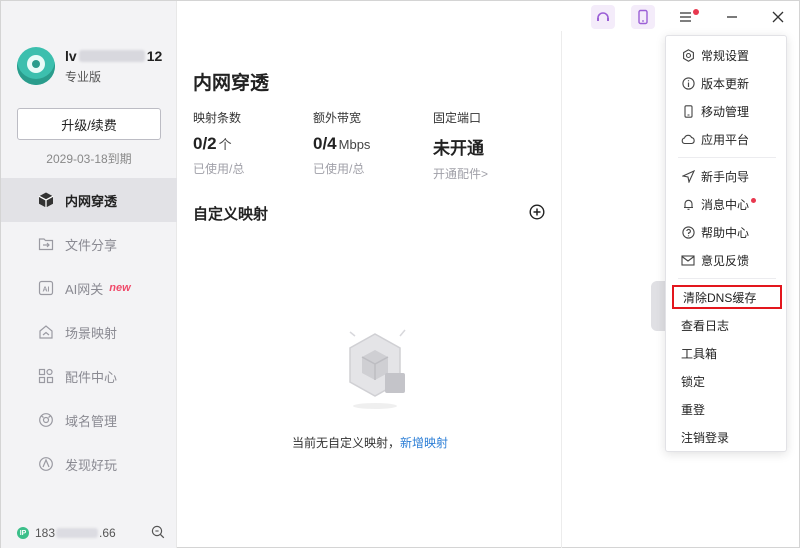  What do you see at coordinates (732, 17) in the screenshot?
I see `minimize-icon` at bounding box center [732, 17].